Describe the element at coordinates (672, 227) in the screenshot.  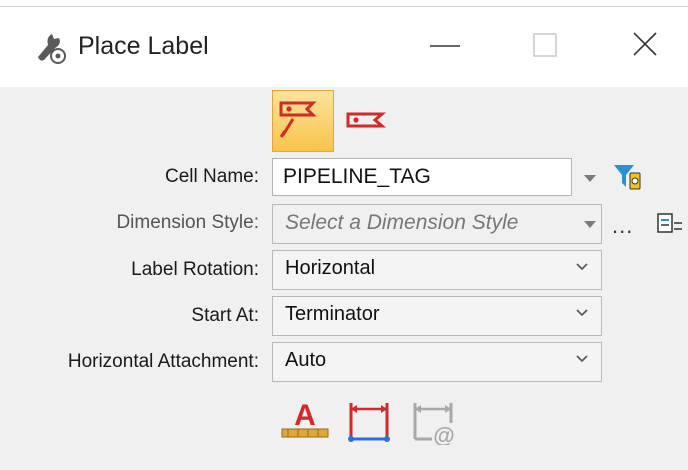
I see `dimension-style-manager-icon` at that location.